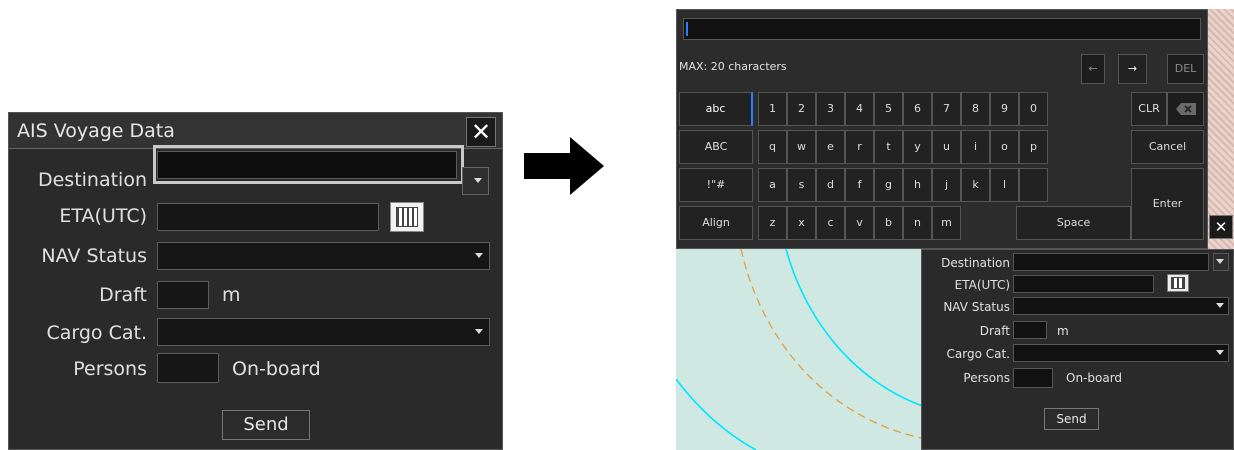 The image size is (1234, 450). Describe the element at coordinates (1149, 109) in the screenshot. I see `clr-key: CLR` at that location.